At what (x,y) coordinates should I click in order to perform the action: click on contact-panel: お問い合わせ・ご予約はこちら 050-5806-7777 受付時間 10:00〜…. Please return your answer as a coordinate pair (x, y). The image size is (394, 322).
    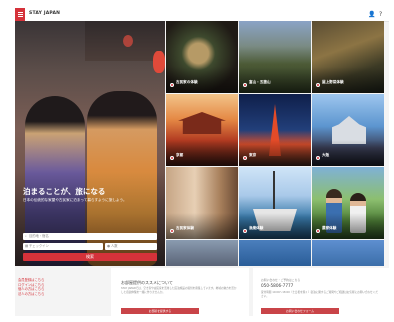
    Looking at the image, I should click on (321, 292).